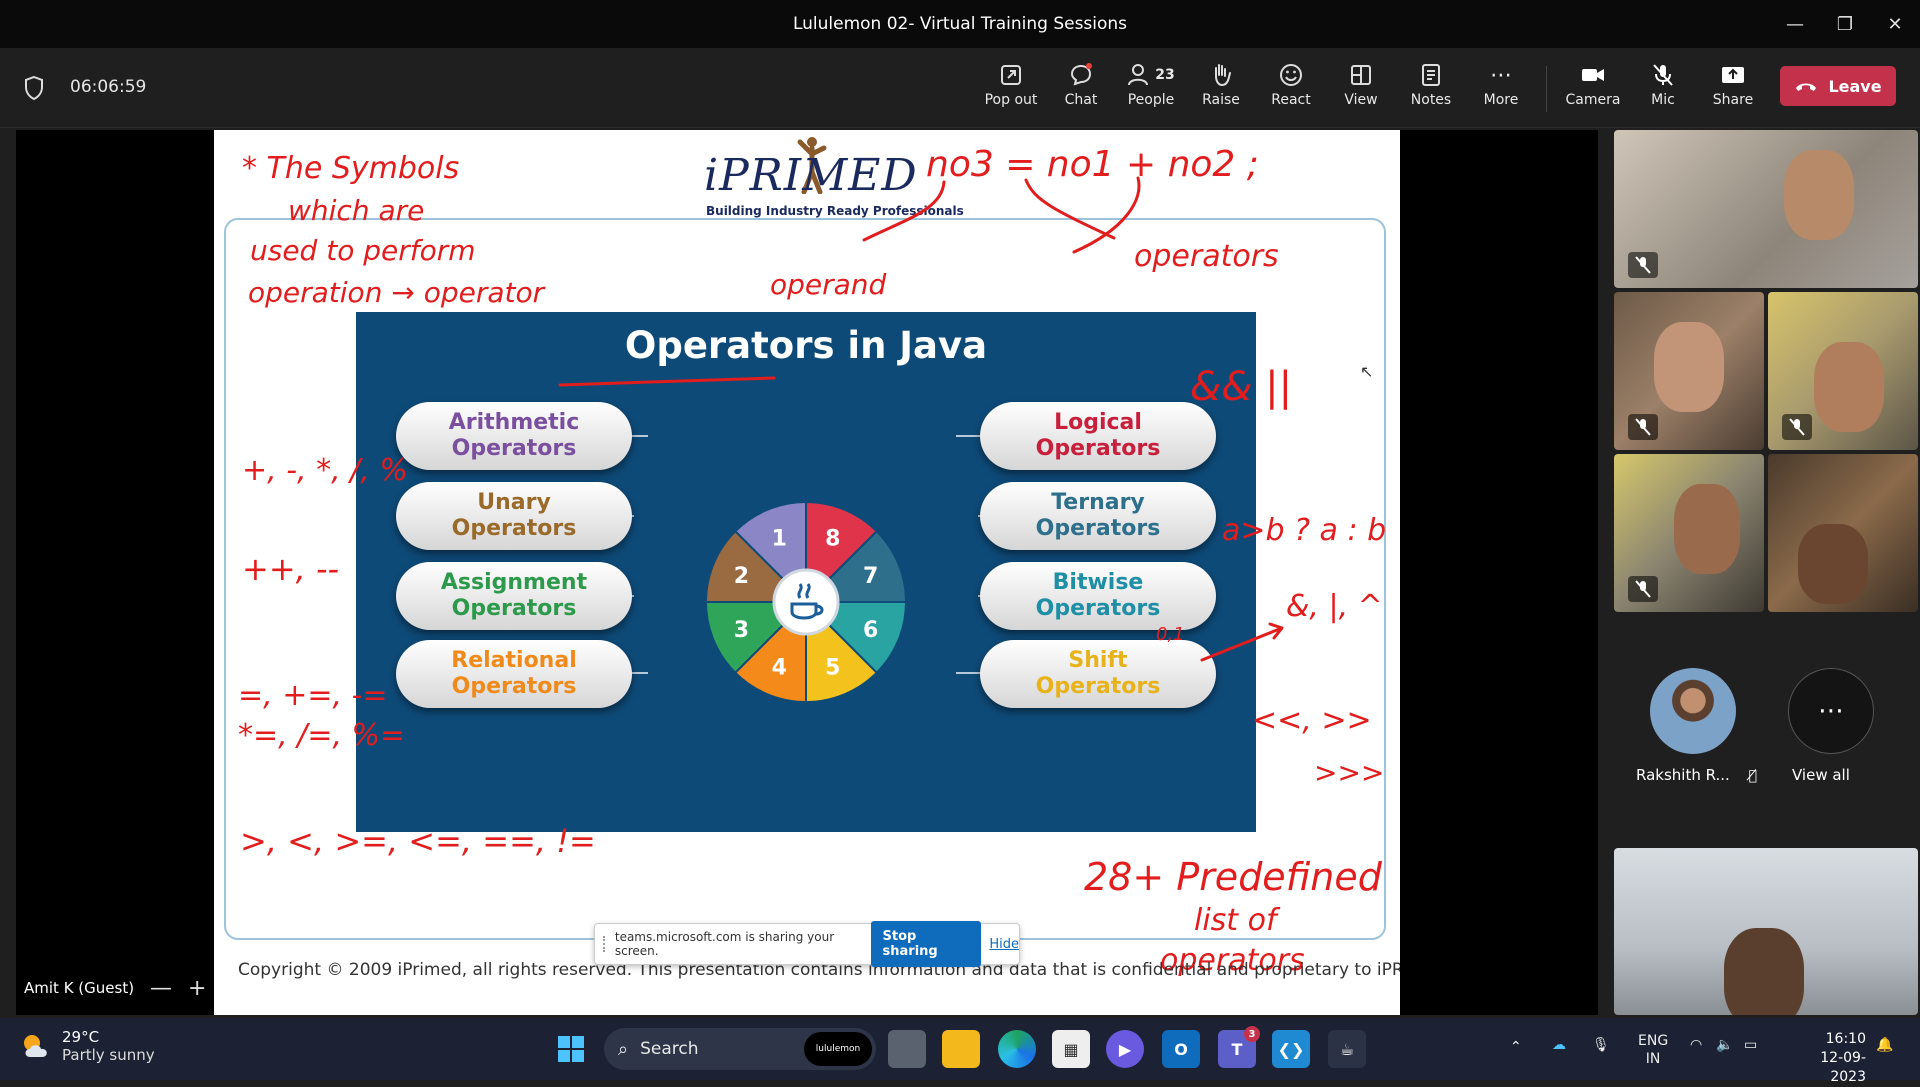 The width and height of the screenshot is (1920, 1087). What do you see at coordinates (740, 1049) in the screenshot?
I see `taskbar-search: ⌕ Search lululemon` at bounding box center [740, 1049].